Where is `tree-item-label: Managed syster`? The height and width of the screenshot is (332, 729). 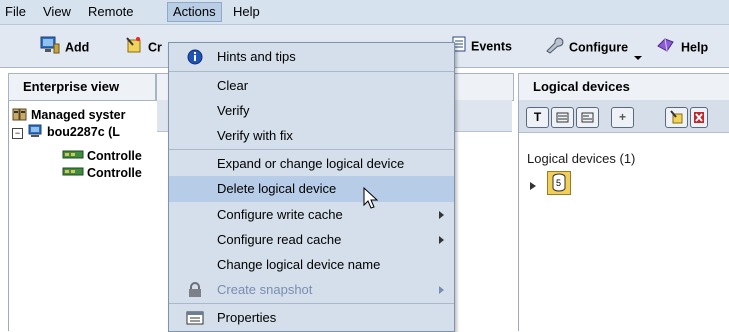 tree-item-label: Managed syster is located at coordinates (78, 115).